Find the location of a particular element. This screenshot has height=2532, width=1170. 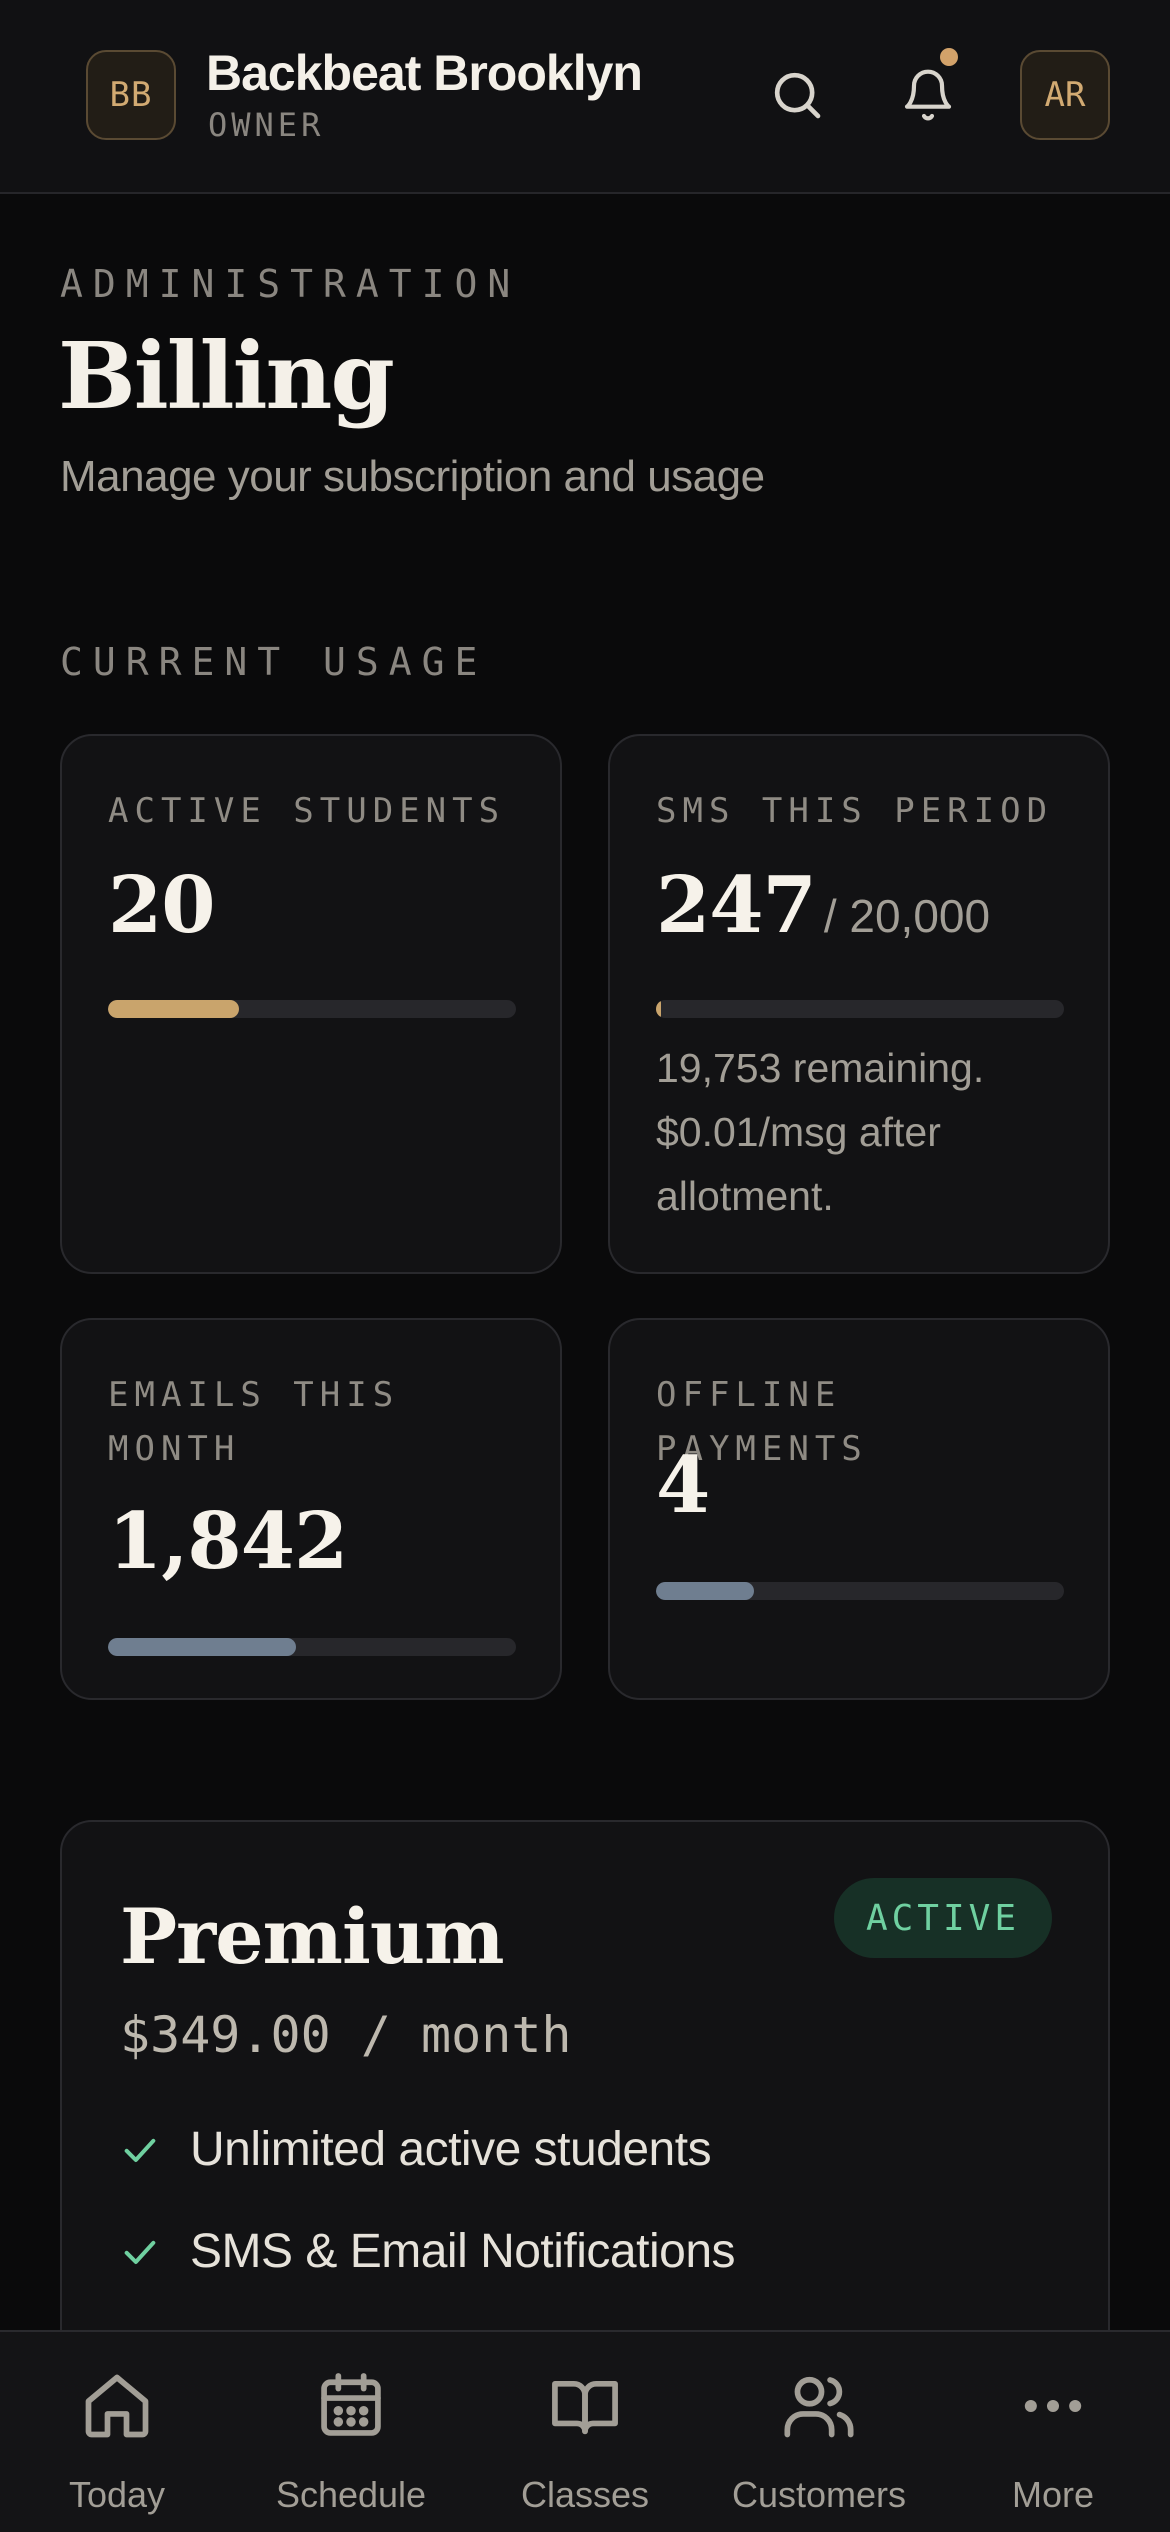

plan-feature-label: Unlimited active students is located at coordinates (451, 2149).